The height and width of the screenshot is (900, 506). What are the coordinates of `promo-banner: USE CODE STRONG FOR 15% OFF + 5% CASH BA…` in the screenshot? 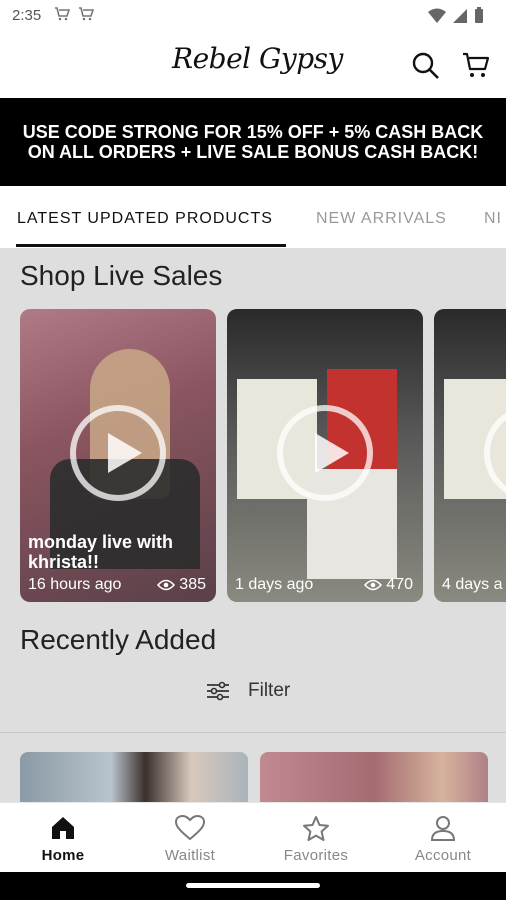 It's located at (253, 142).